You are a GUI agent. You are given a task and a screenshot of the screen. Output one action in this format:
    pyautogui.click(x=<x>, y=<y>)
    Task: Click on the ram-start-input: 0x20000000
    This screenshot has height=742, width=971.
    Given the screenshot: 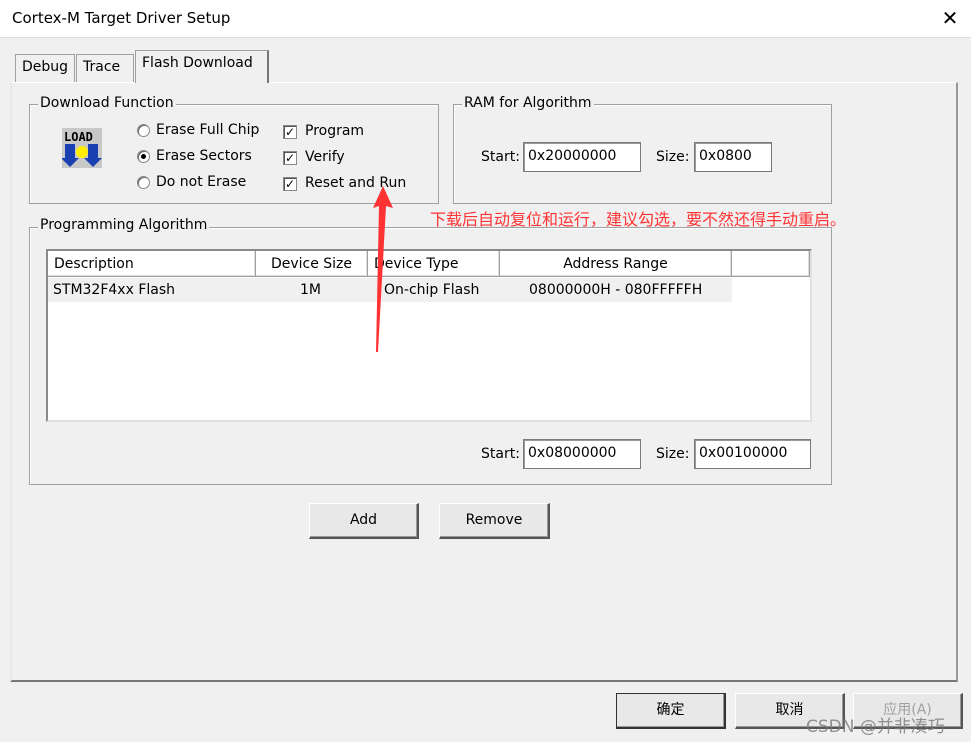 What is the action you would take?
    pyautogui.click(x=582, y=157)
    